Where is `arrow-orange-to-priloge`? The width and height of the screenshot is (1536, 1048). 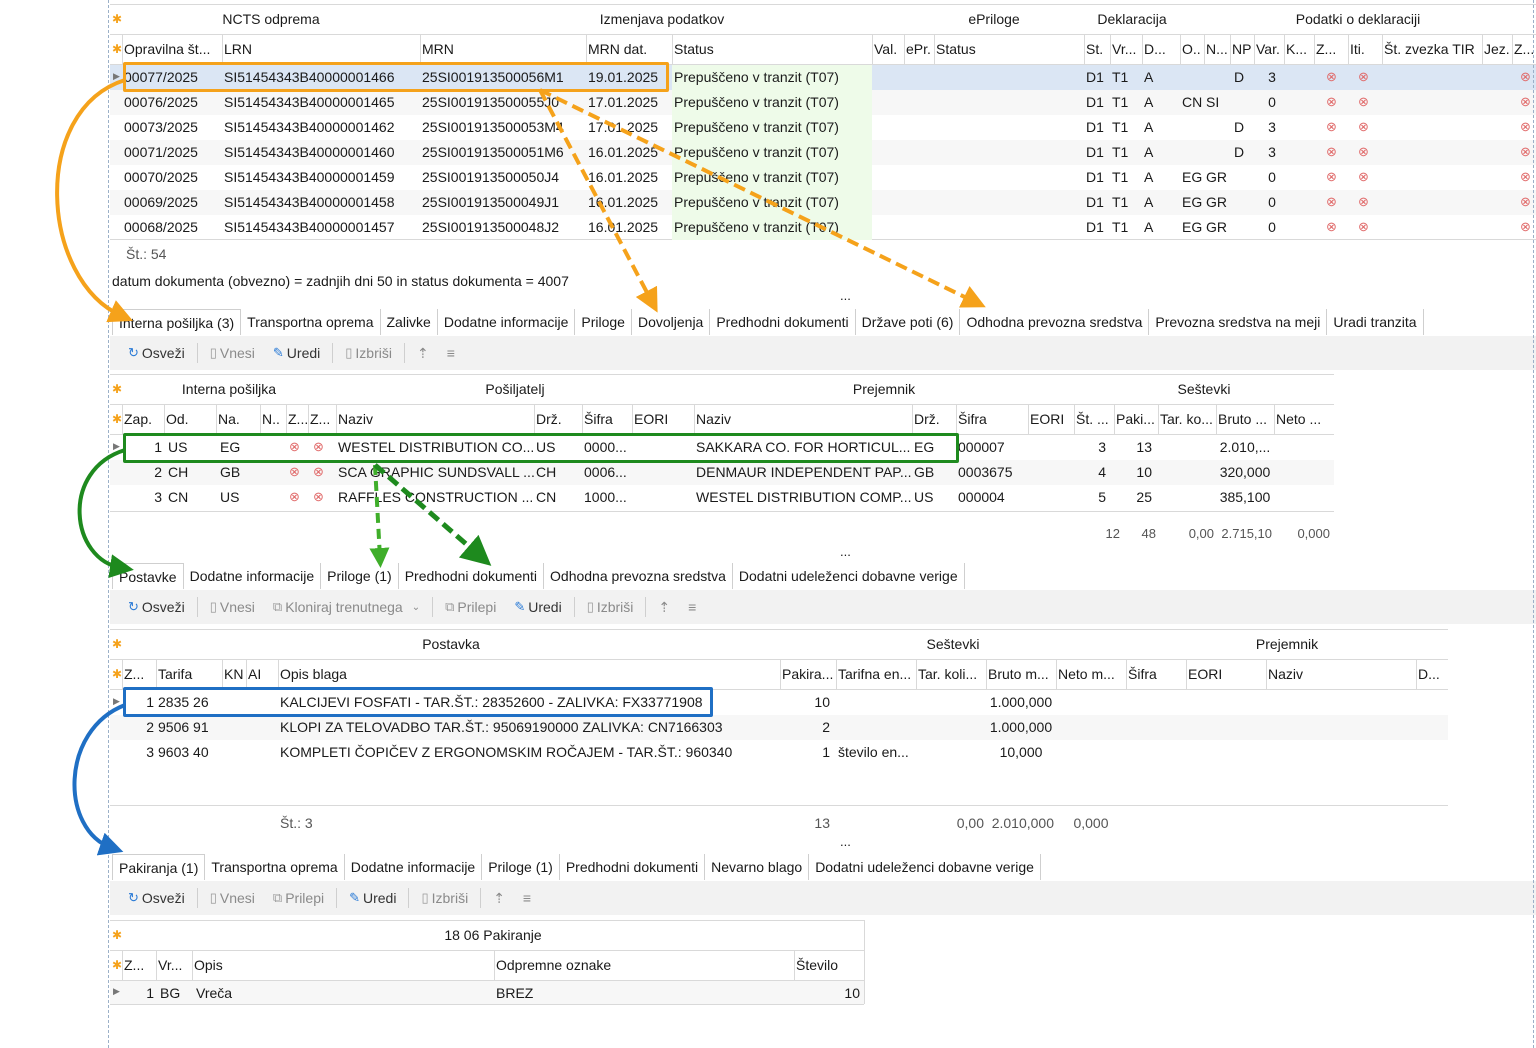
arrow-orange-to-priloge is located at coordinates (598, 201).